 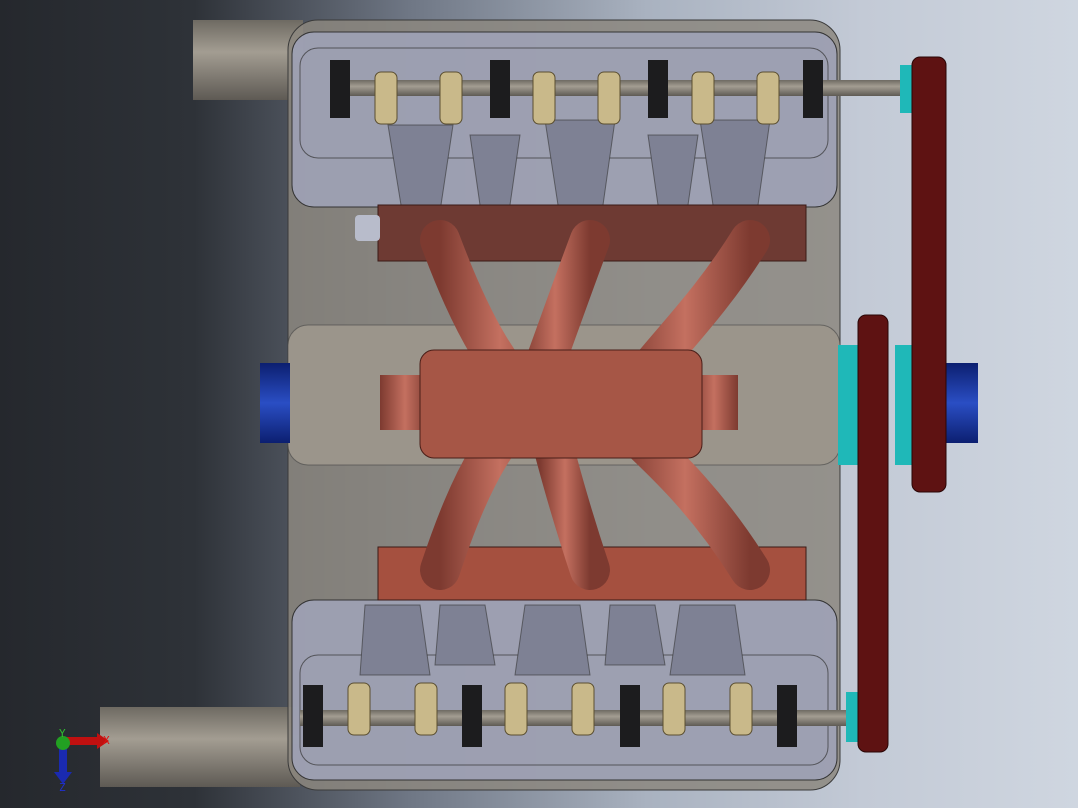 I want to click on drive-belt-upper, so click(x=929, y=274).